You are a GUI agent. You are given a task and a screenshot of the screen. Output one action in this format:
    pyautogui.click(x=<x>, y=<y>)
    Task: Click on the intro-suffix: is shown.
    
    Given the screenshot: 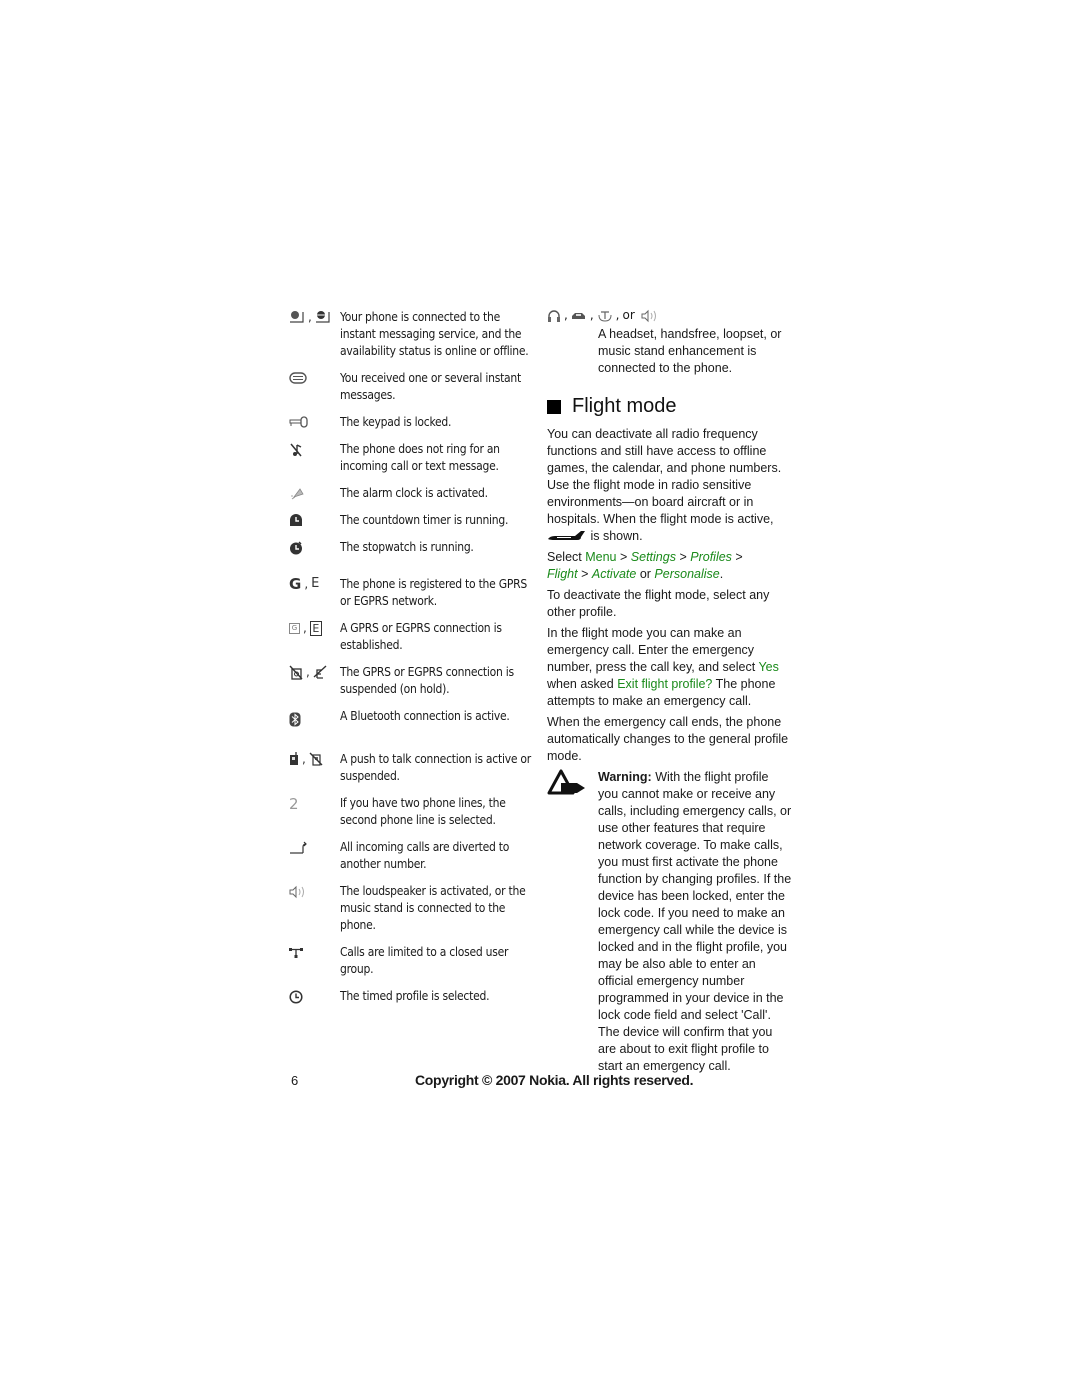 What is the action you would take?
    pyautogui.click(x=616, y=536)
    